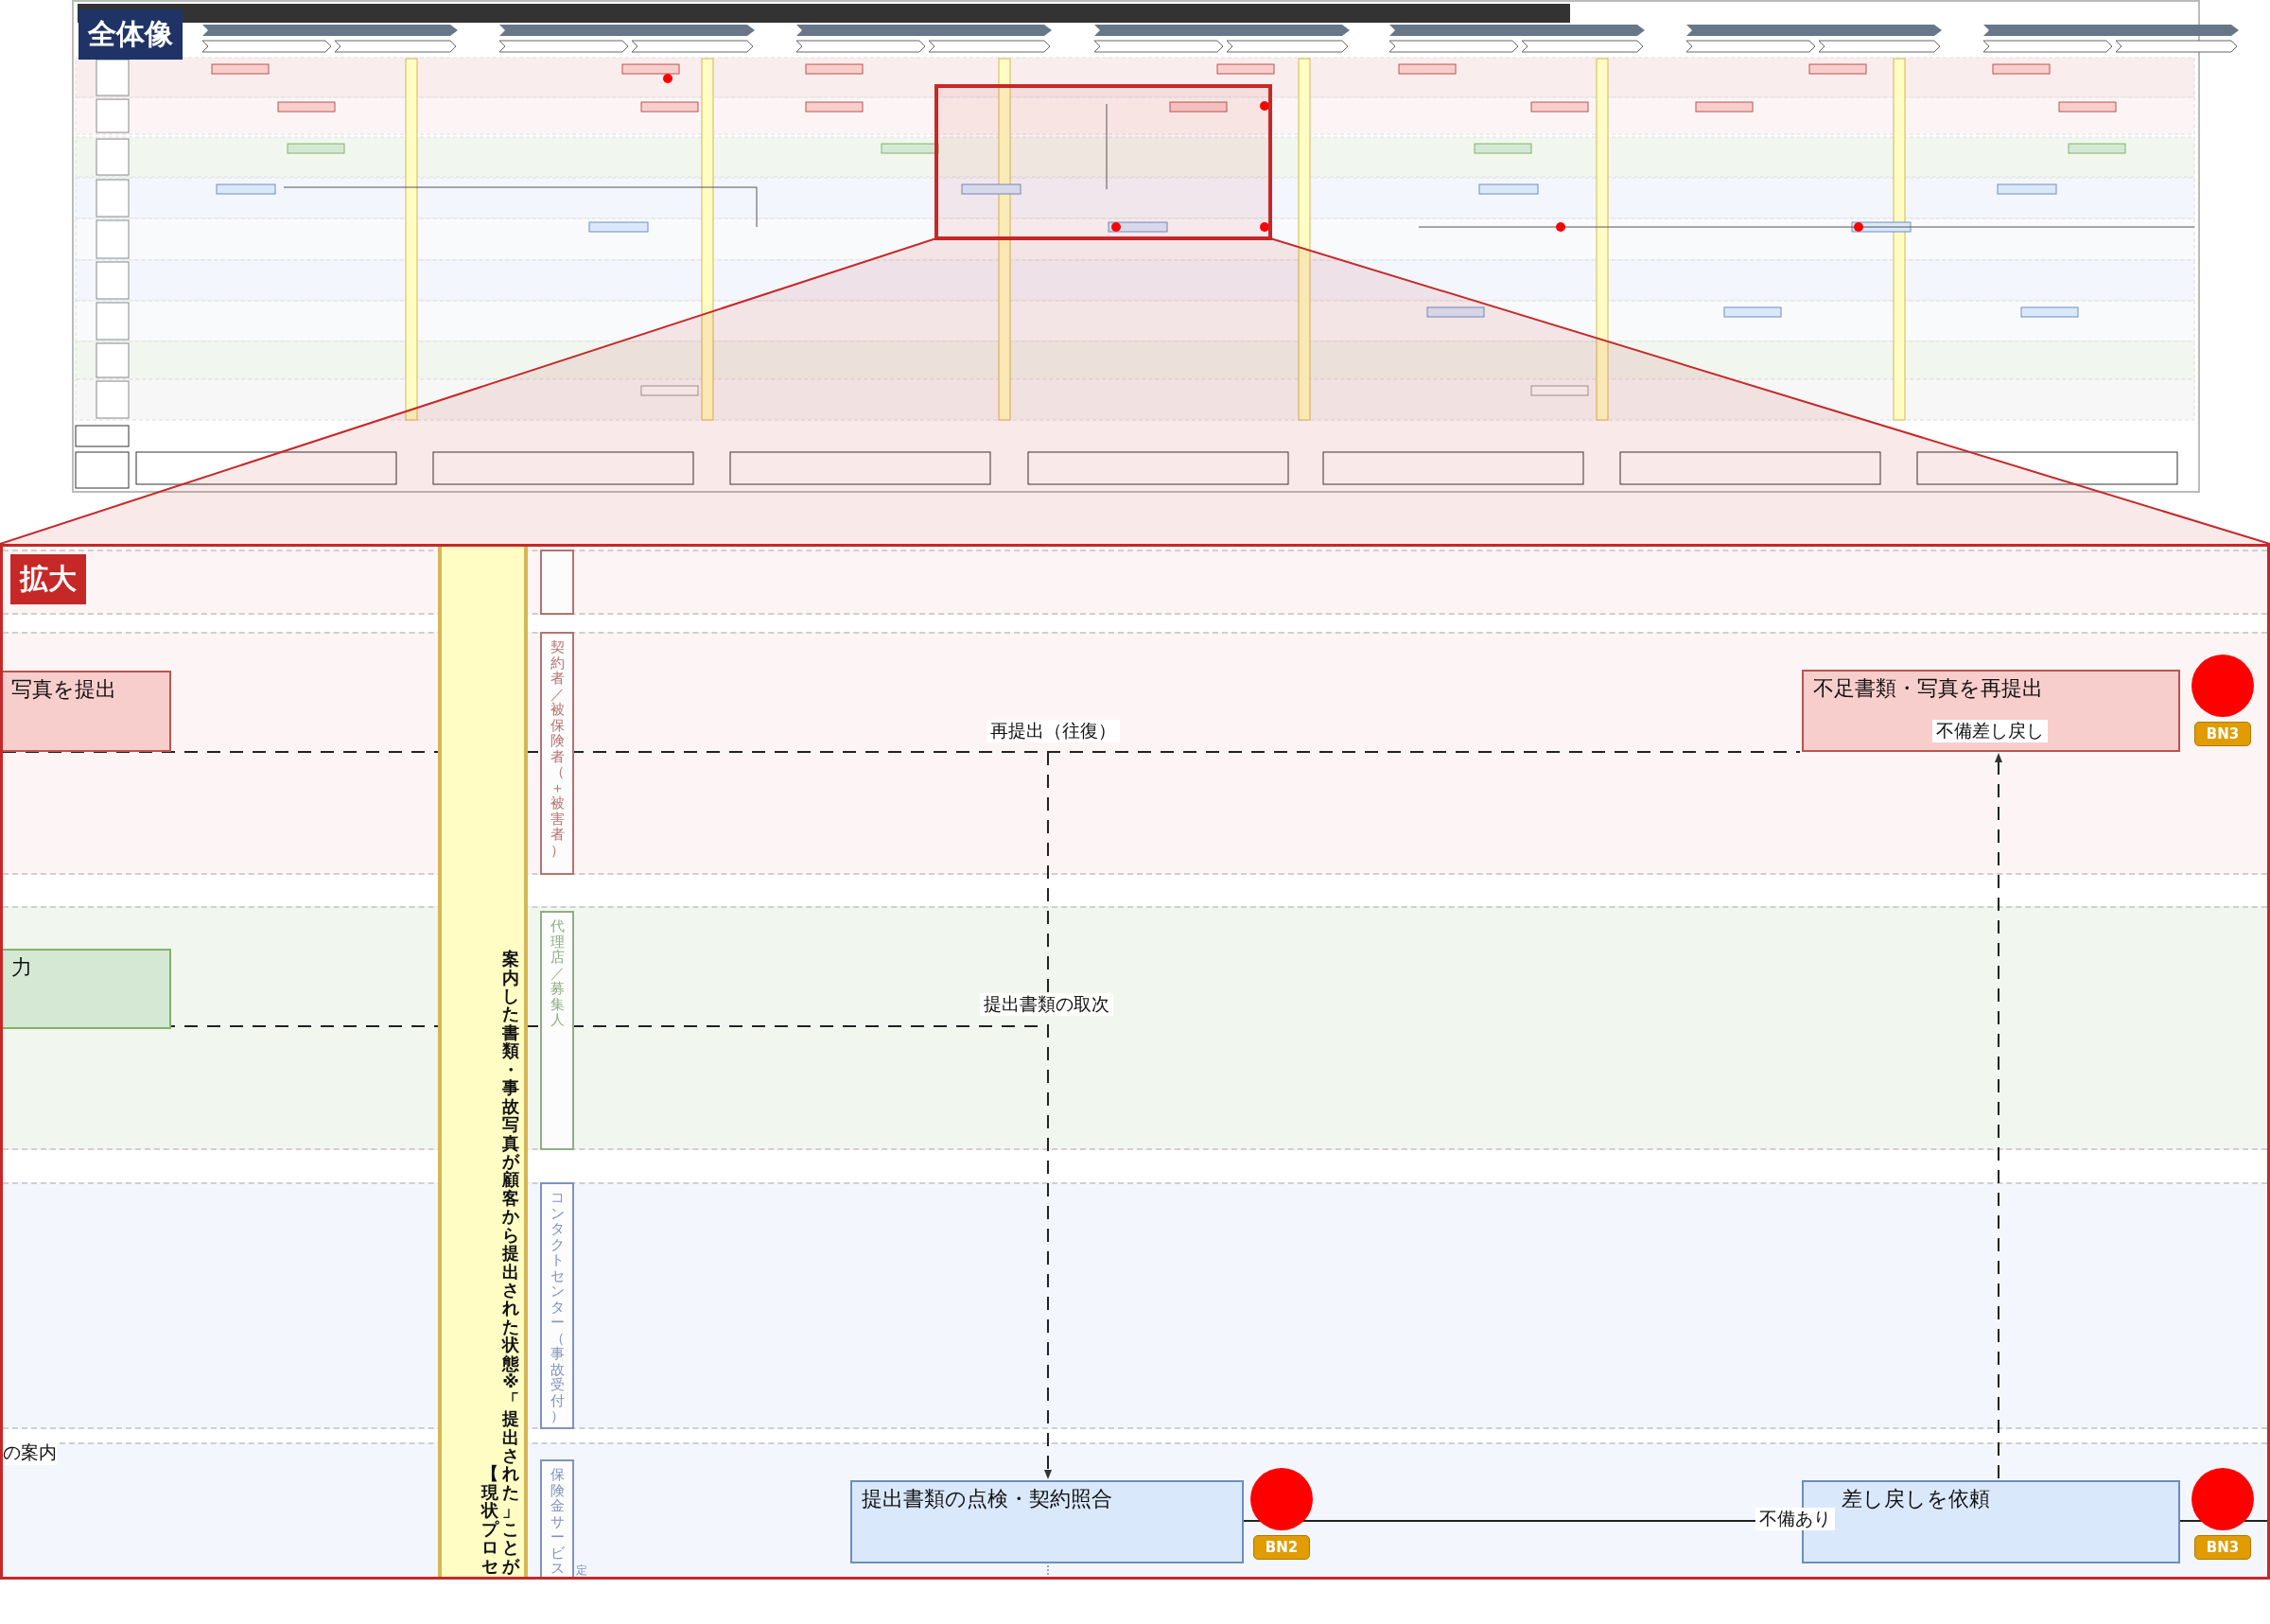  Describe the element at coordinates (1281, 1547) in the screenshot. I see `bottleneck-badge: BN2` at that location.